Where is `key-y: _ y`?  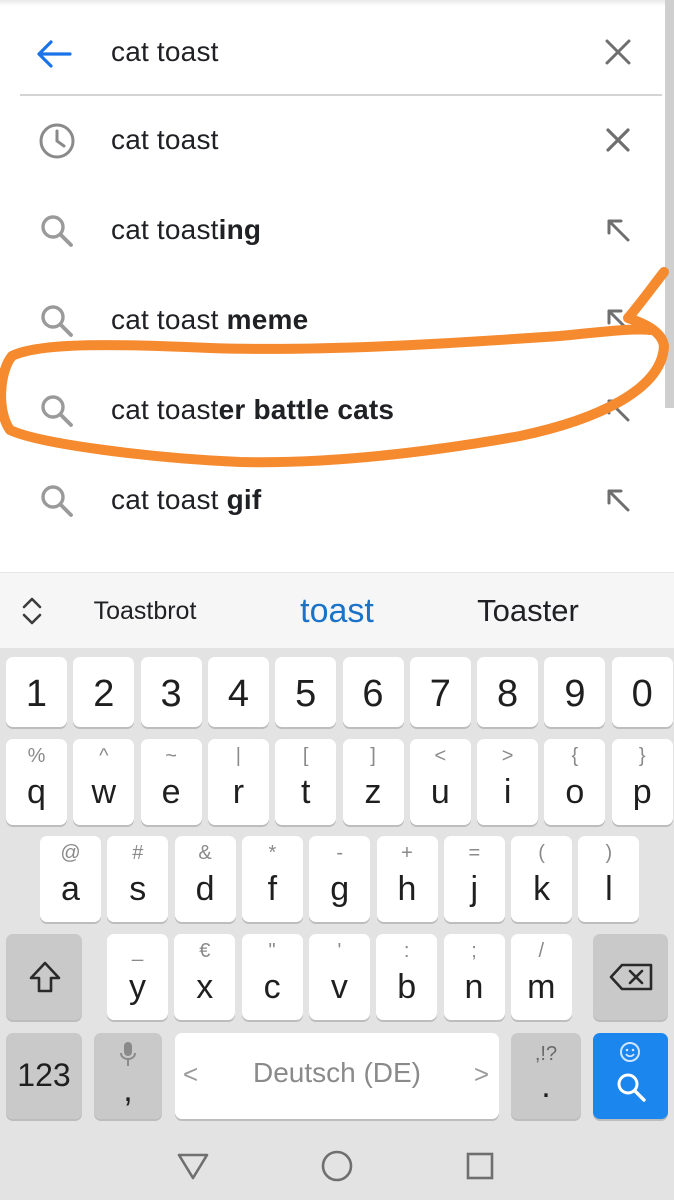 key-y: _ y is located at coordinates (137, 977).